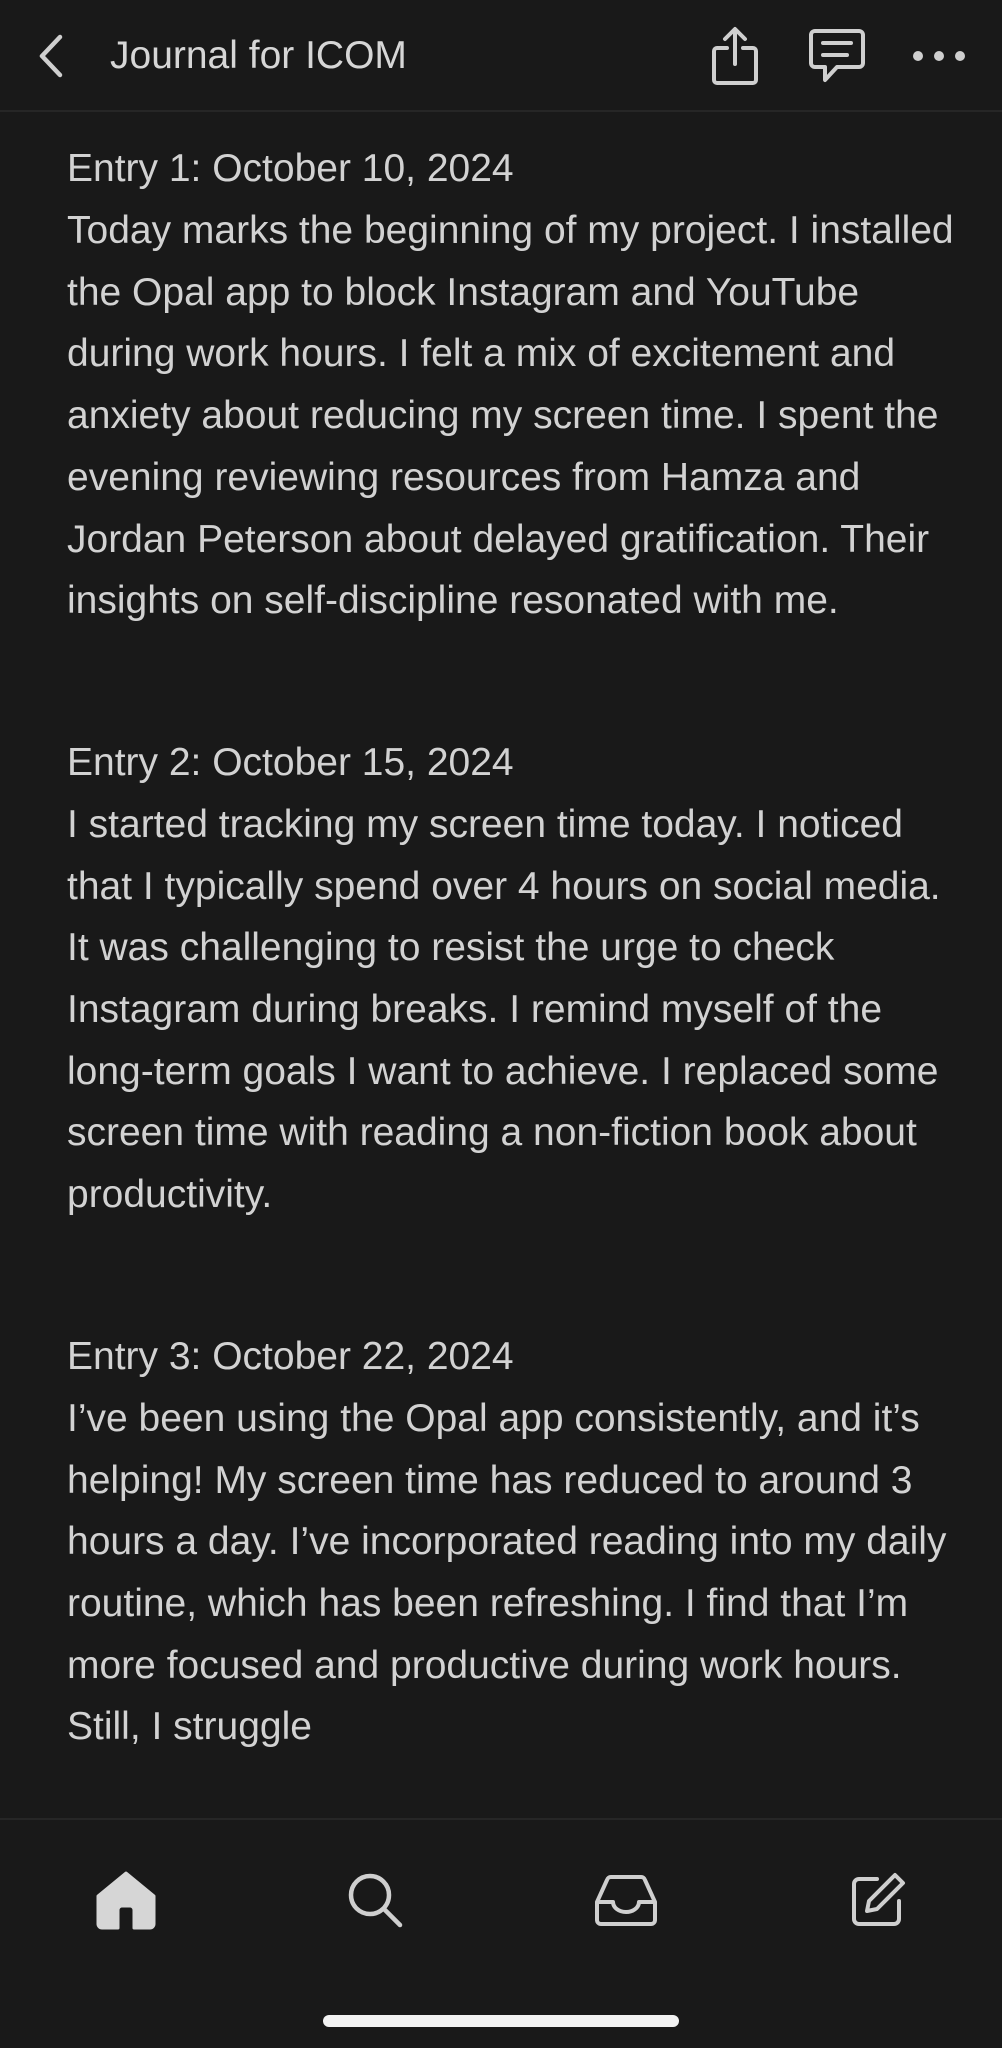  I want to click on more-options-button, so click(939, 56).